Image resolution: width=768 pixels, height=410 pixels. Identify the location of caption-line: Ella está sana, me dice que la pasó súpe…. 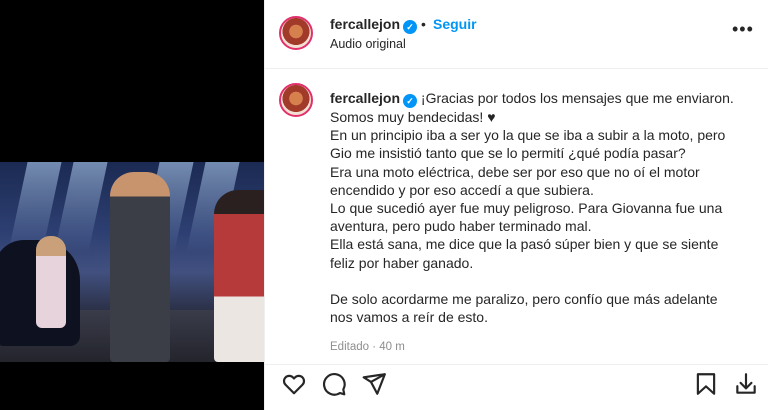
(524, 244).